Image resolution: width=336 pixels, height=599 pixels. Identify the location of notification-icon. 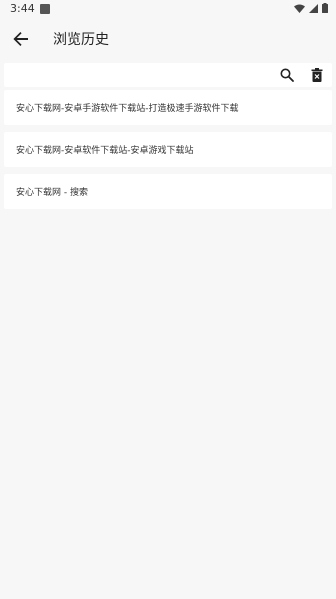
(45, 9).